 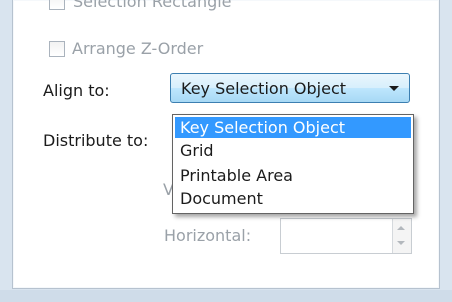 I want to click on spin-up-icon, so click(x=401, y=228).